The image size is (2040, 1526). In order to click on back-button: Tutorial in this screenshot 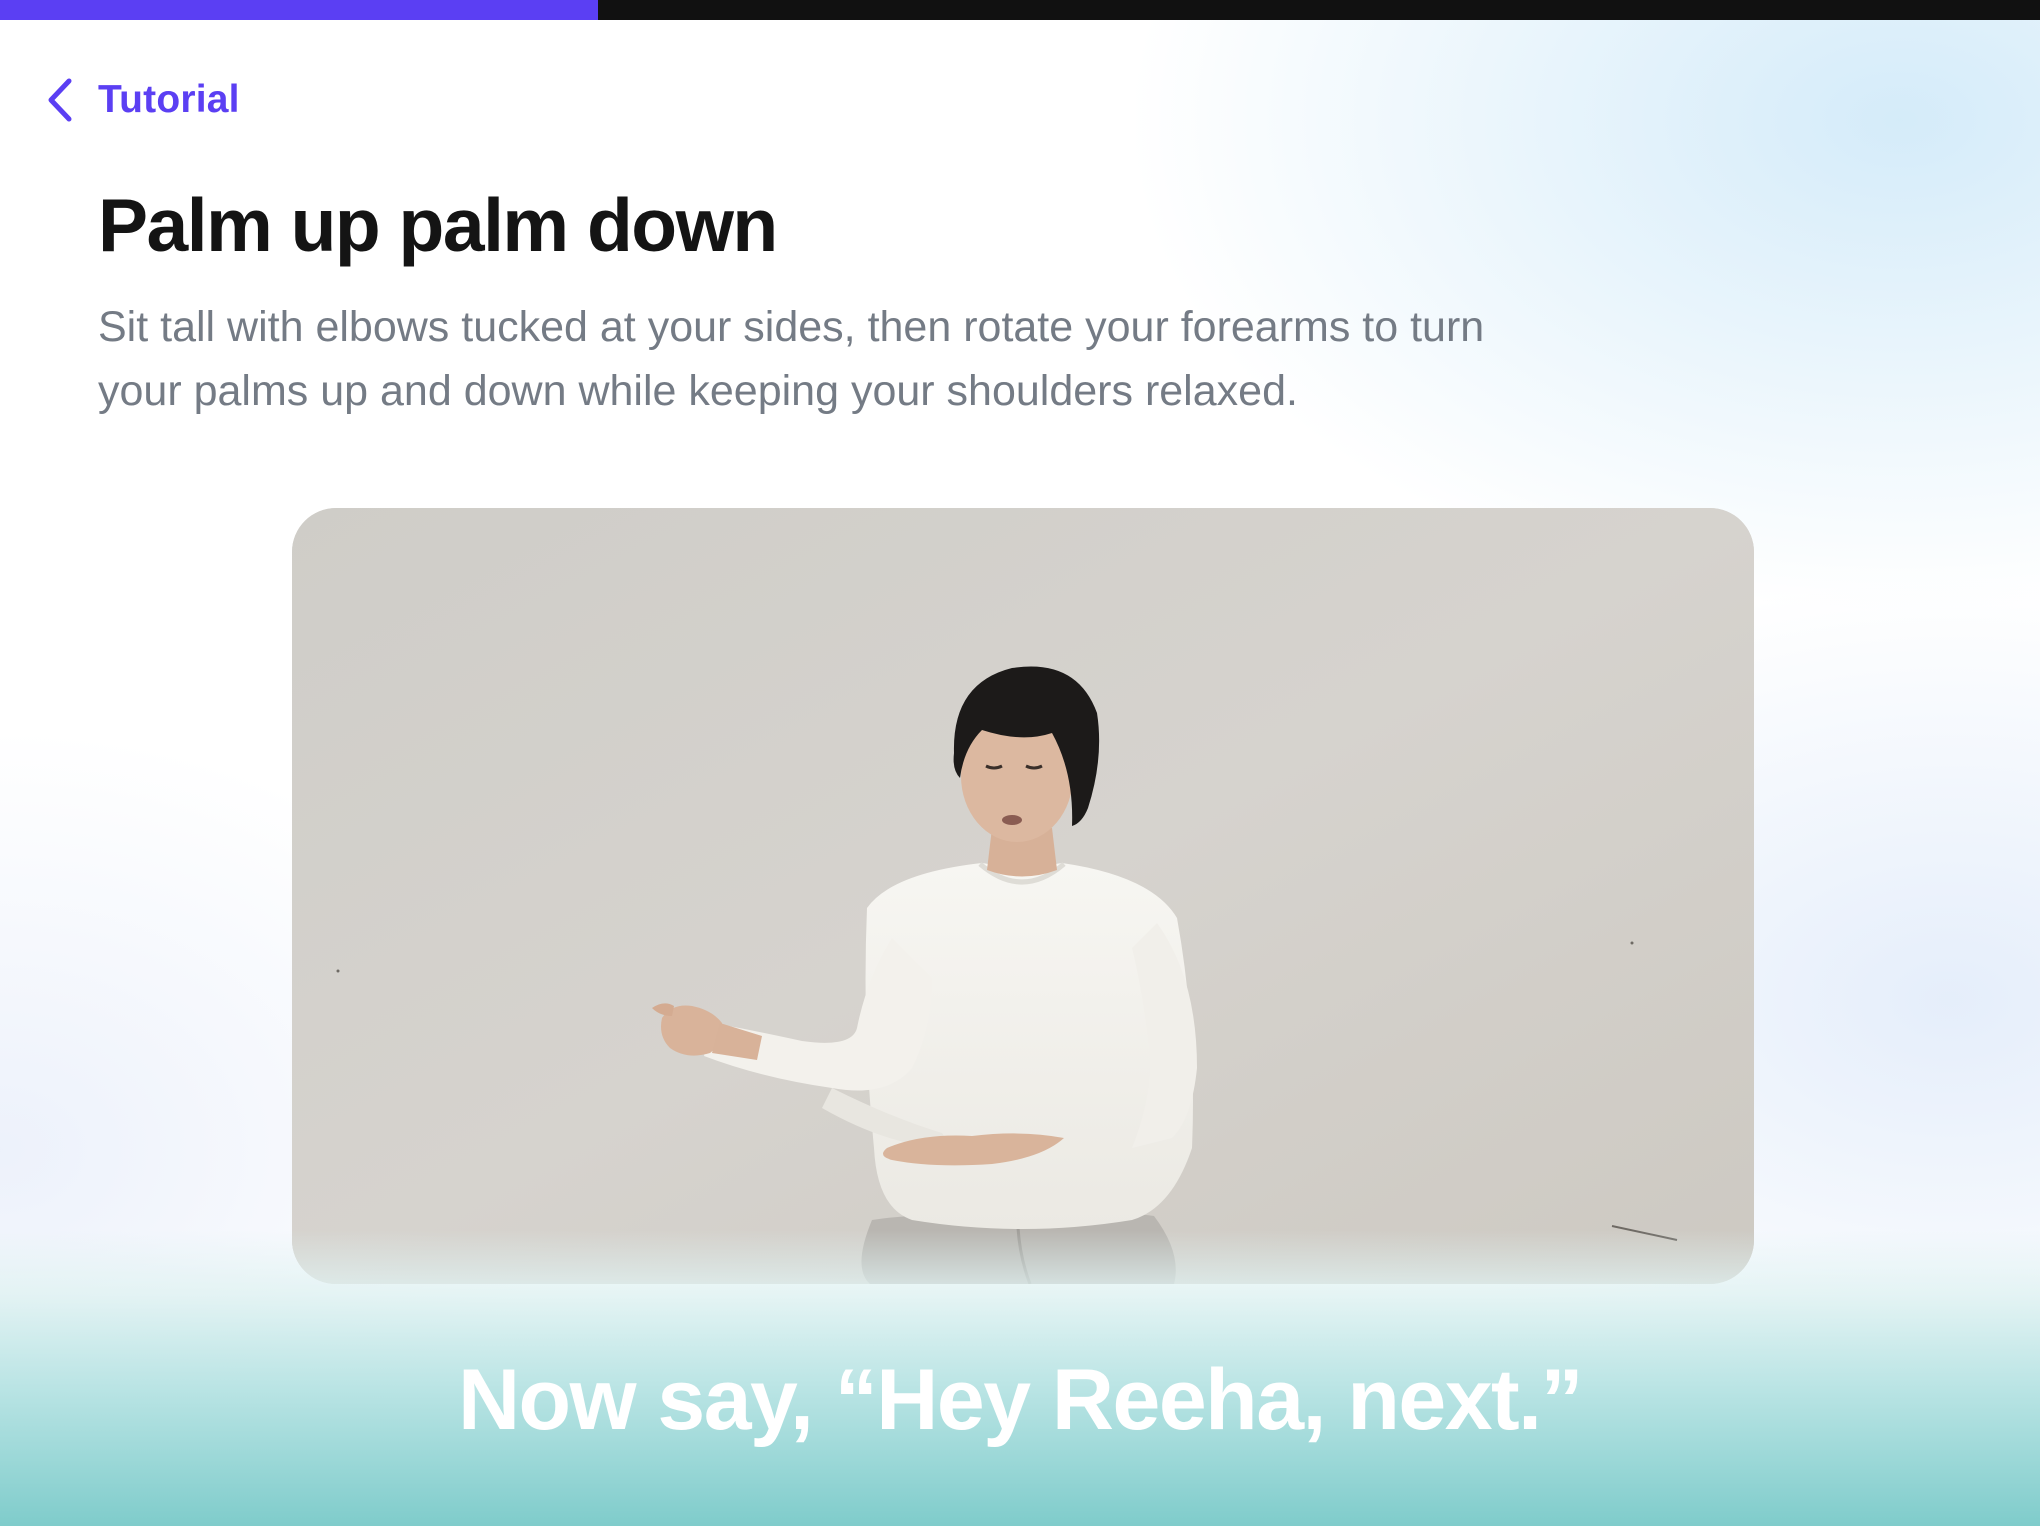, I will do `click(140, 100)`.